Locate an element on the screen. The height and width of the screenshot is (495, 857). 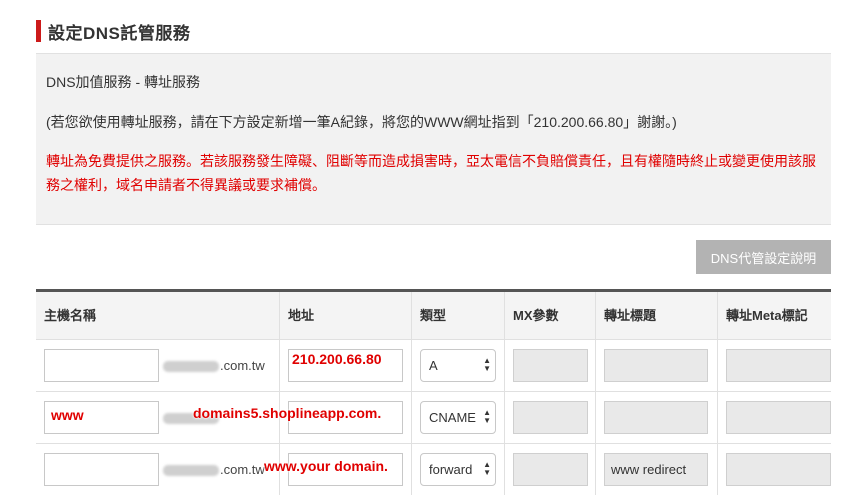
page-title: 設定DNS託管服務 is located at coordinates (119, 33).